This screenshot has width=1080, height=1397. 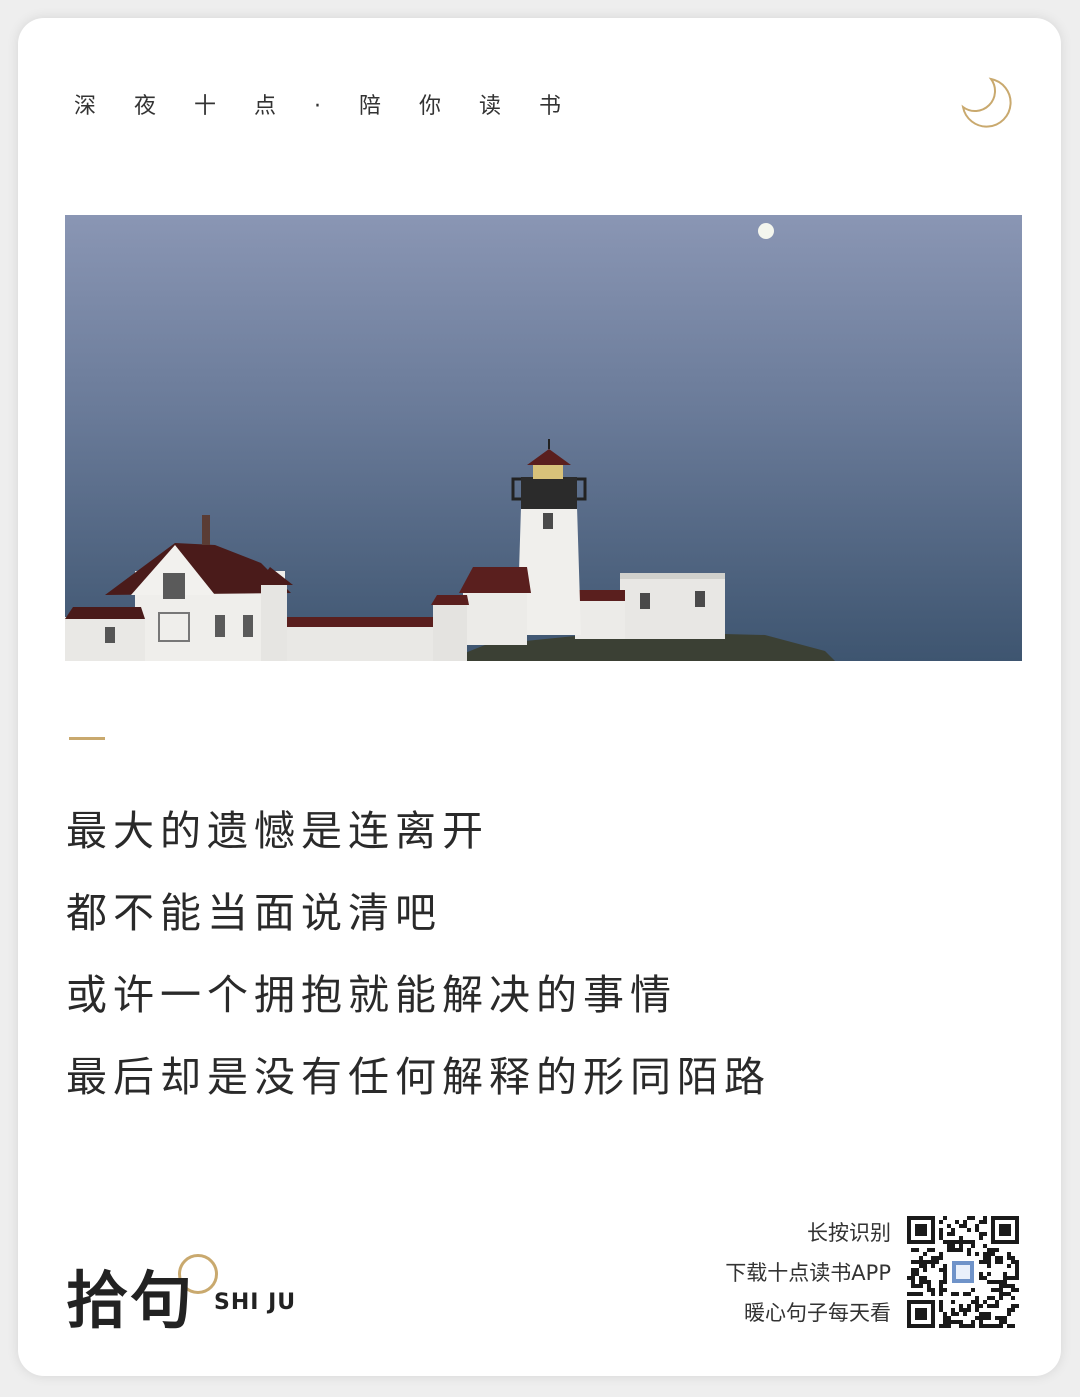 What do you see at coordinates (277, 831) in the screenshot?
I see `quote-line: 最大的遗憾是连离开` at bounding box center [277, 831].